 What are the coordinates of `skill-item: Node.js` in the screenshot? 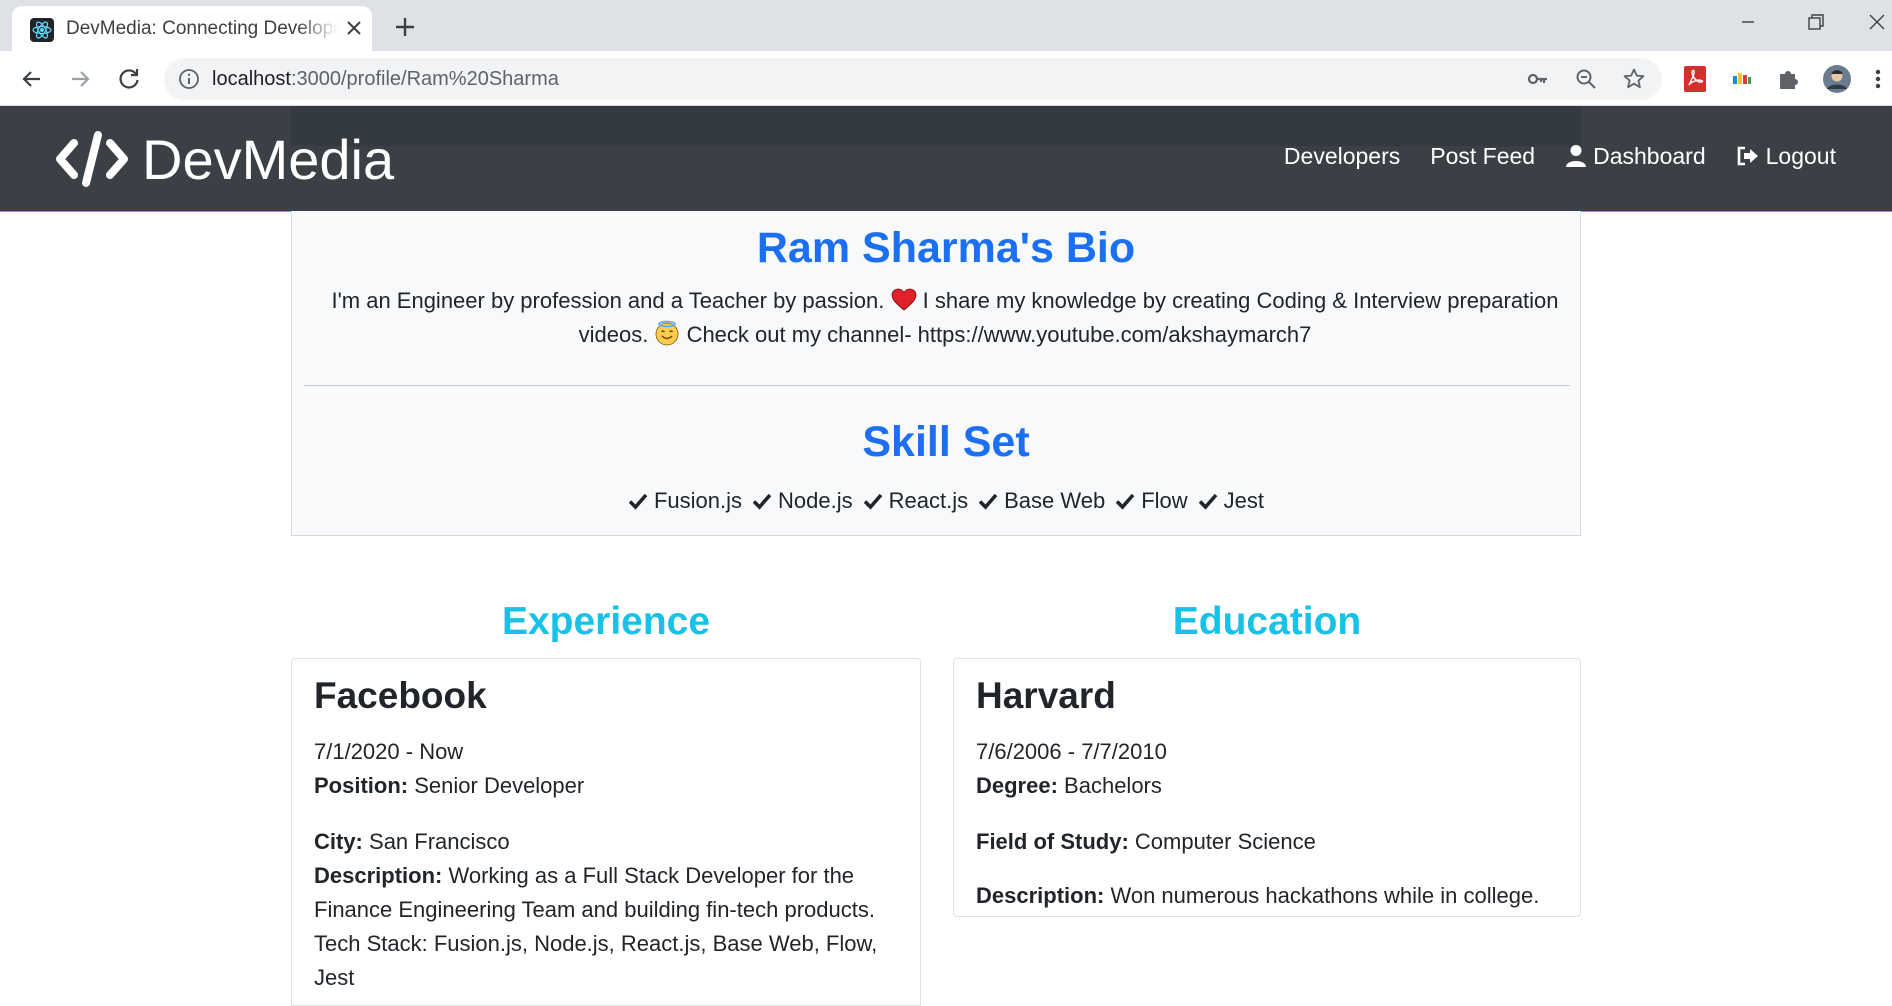 It's located at (802, 501).